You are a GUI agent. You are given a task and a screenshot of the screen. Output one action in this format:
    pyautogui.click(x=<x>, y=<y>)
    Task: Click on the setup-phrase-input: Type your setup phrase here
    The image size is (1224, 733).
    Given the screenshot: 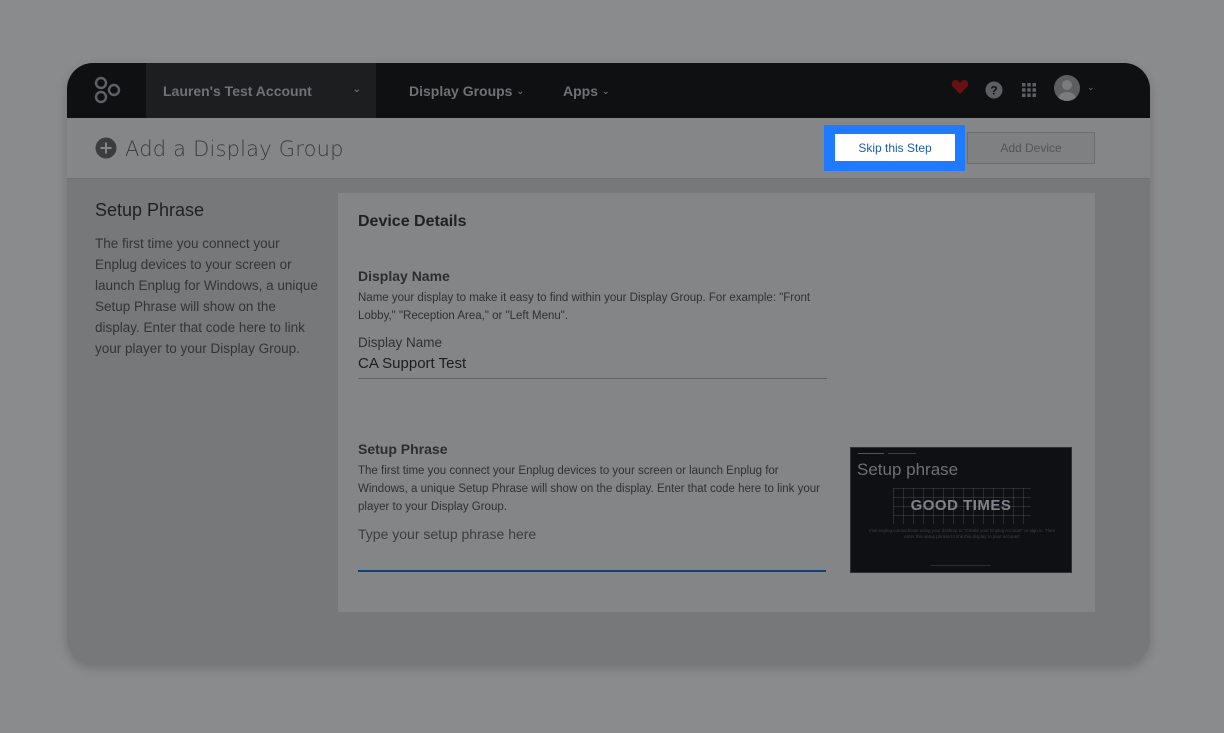 What is the action you would take?
    pyautogui.click(x=447, y=534)
    